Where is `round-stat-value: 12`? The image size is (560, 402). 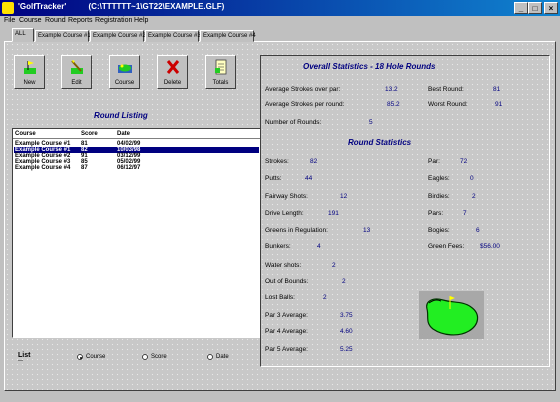
round-stat-value: 12 is located at coordinates (344, 196).